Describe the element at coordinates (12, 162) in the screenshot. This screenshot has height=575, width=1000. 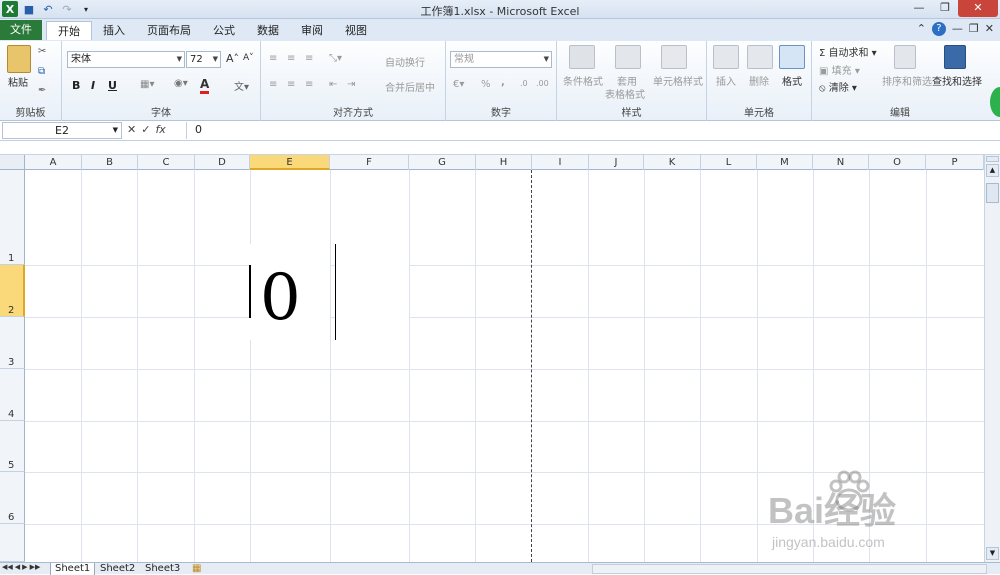
I see `select-all-corner` at that location.